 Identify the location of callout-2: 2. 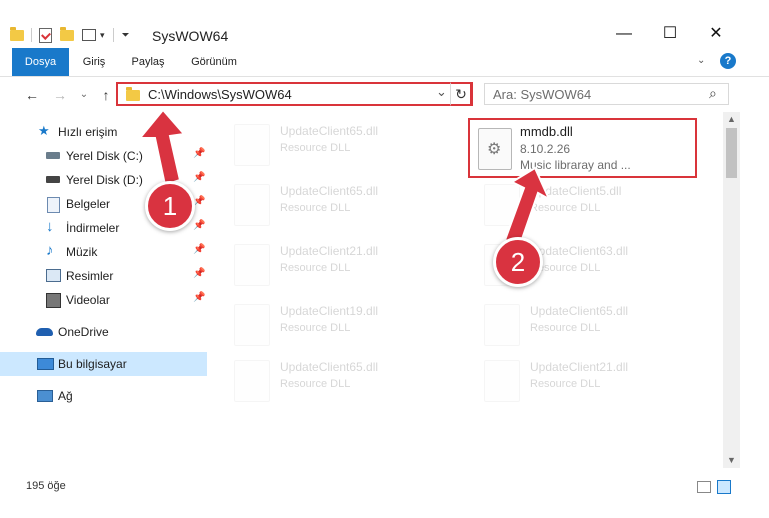
(518, 262).